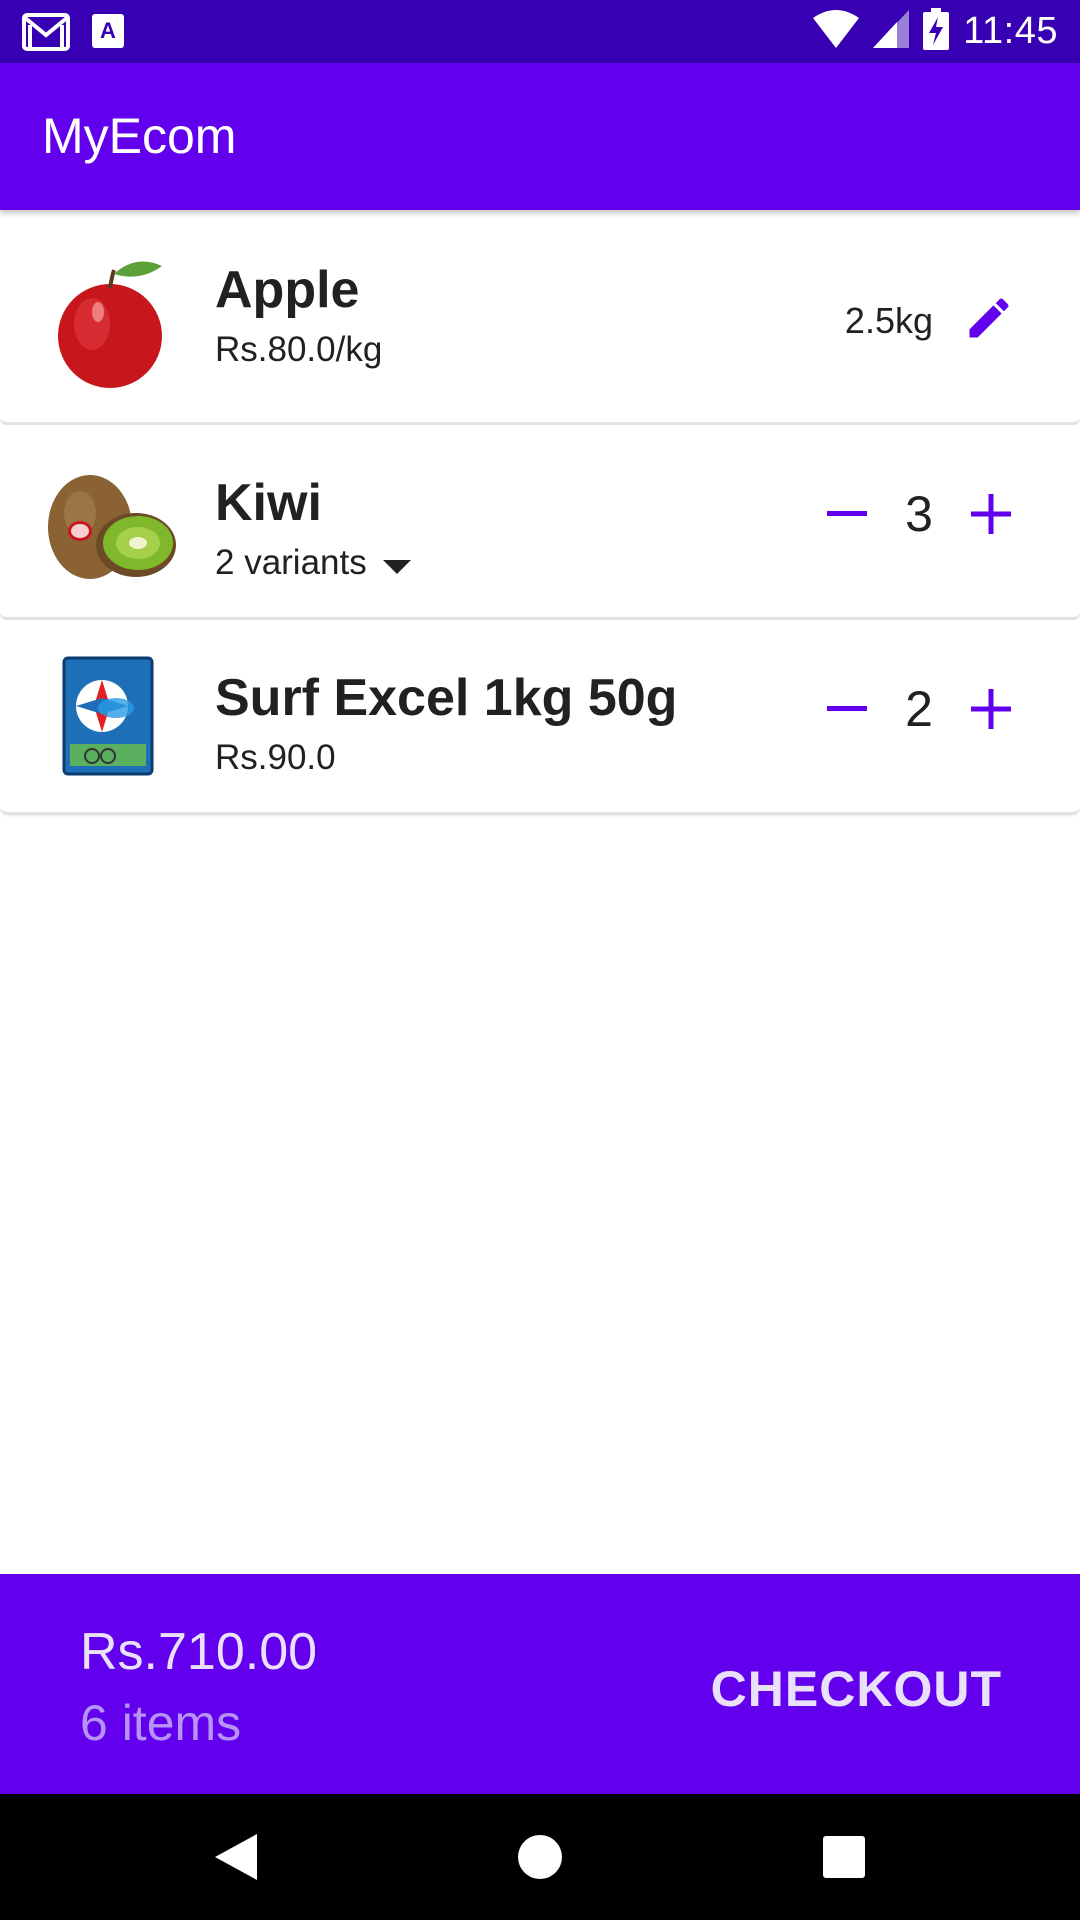  Describe the element at coordinates (1010, 31) in the screenshot. I see `status-time: 11:45` at that location.